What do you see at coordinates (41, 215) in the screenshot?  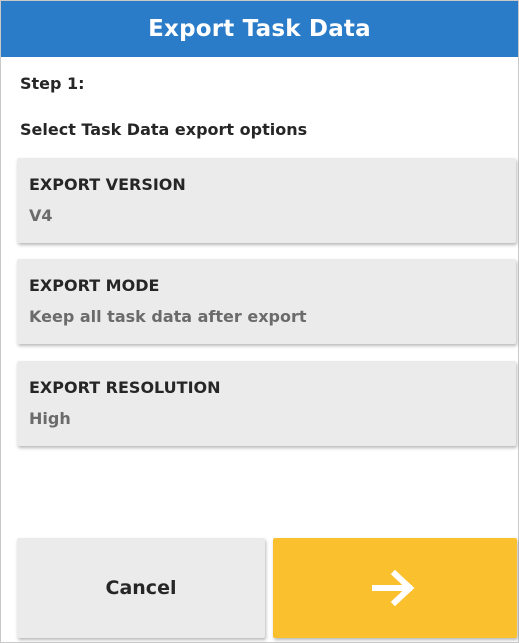 I see `export-version-value: V4` at bounding box center [41, 215].